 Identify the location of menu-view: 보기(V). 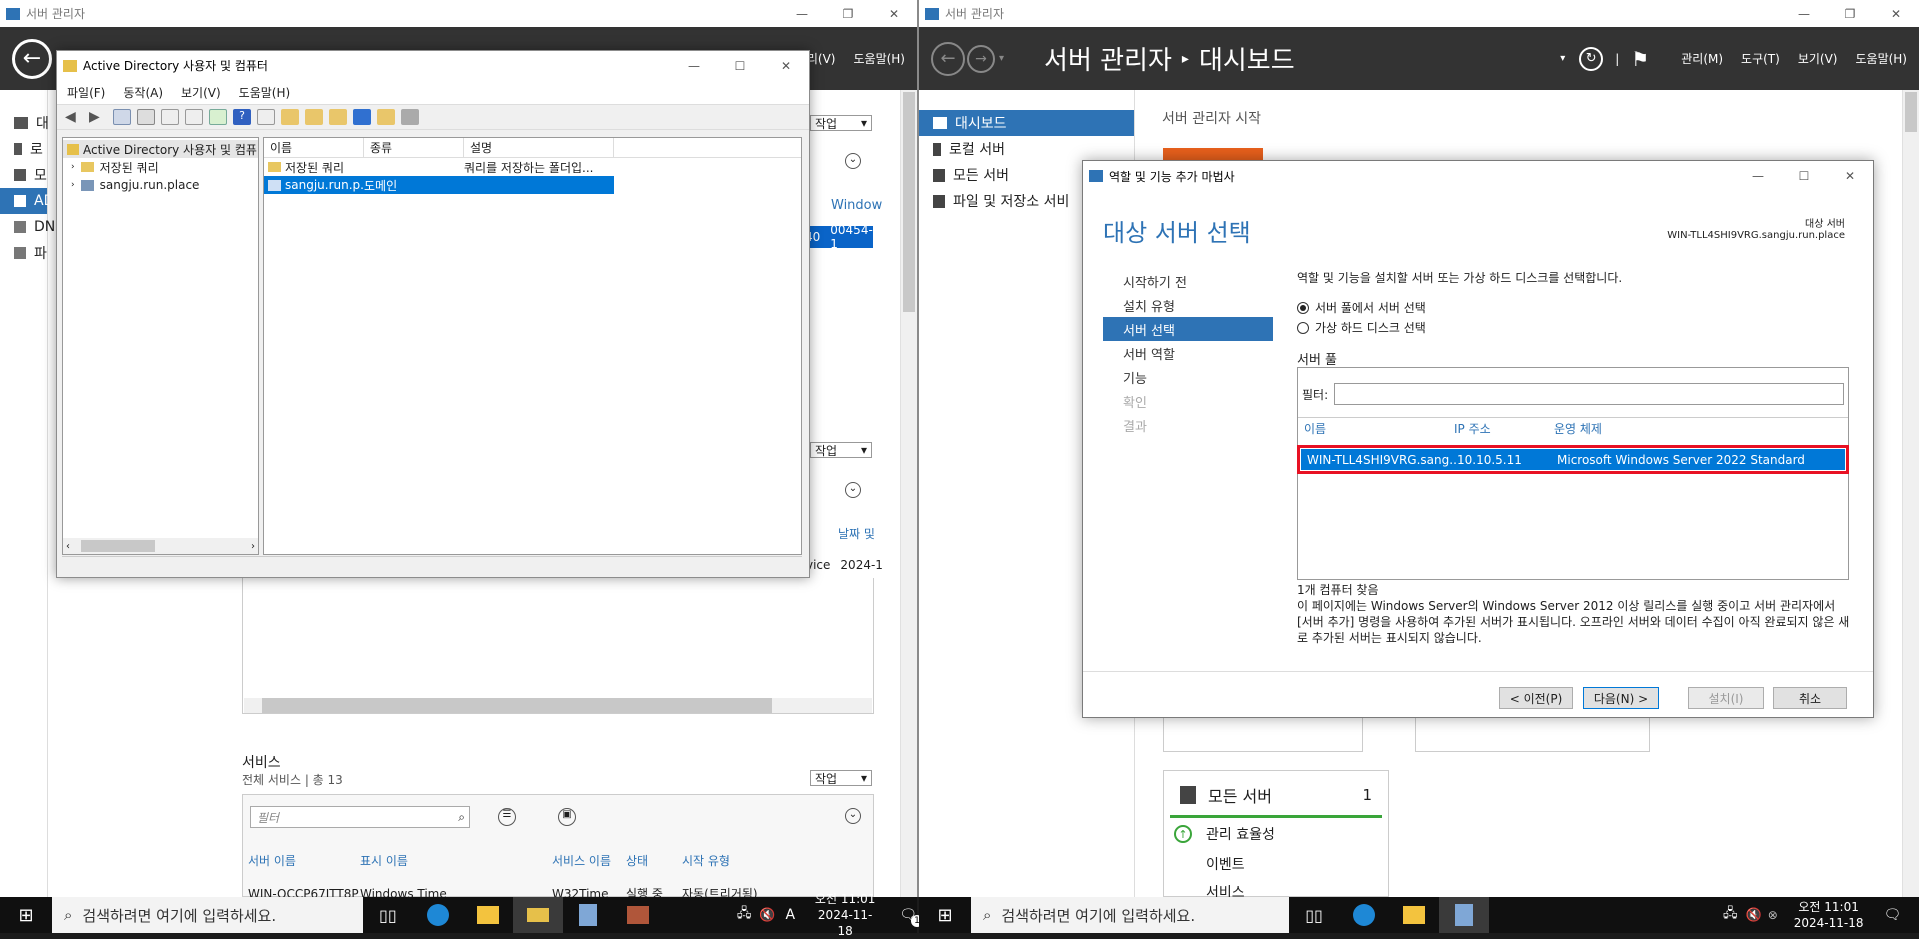
(1818, 58).